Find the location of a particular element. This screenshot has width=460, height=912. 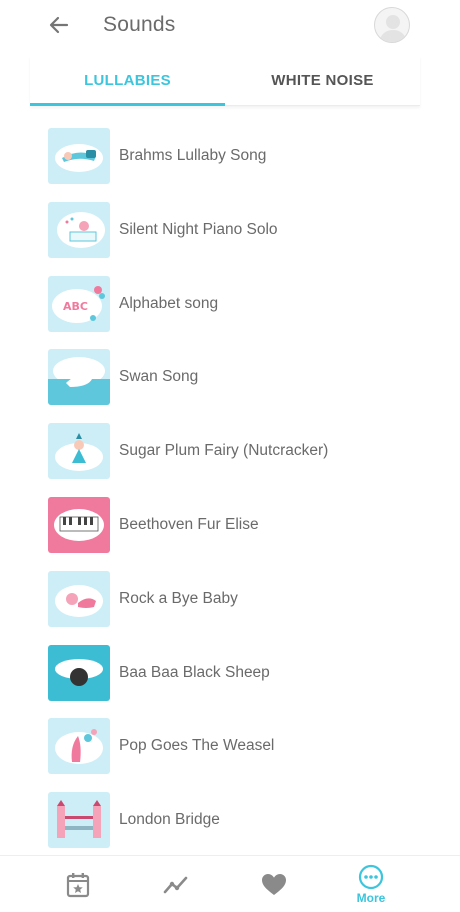

bridge-icon is located at coordinates (79, 820).